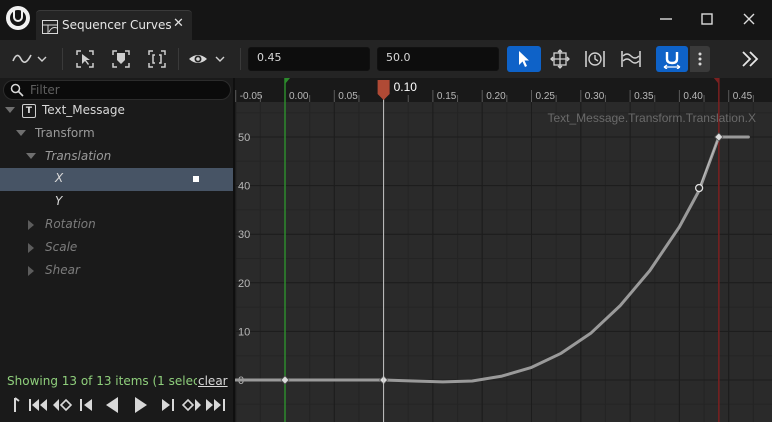  I want to click on snapping-toggle, so click(672, 59).